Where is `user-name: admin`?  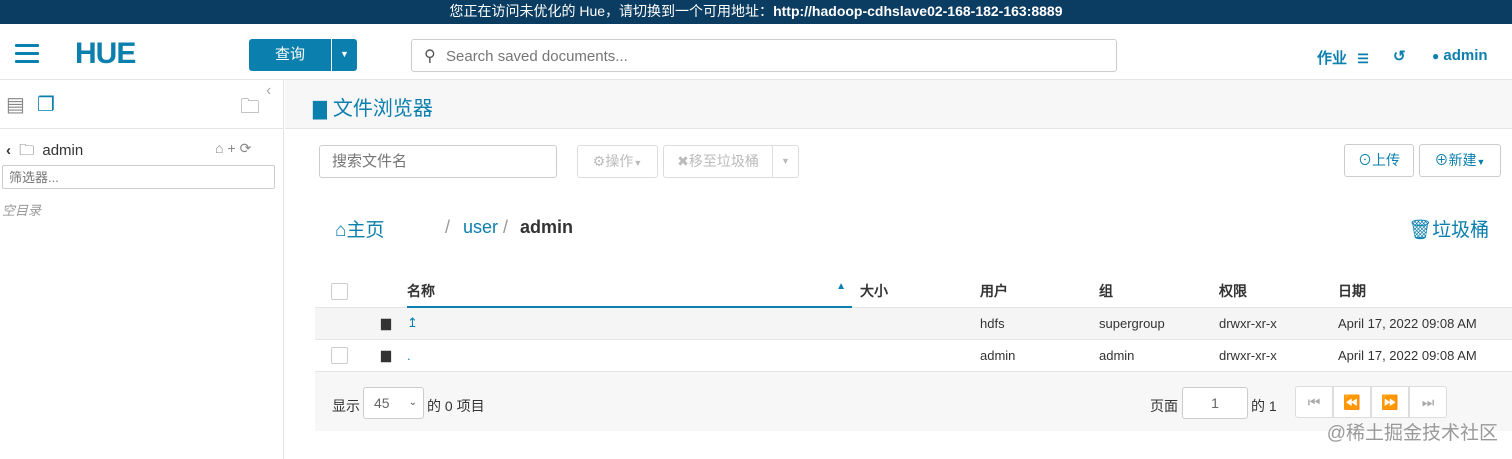 user-name: admin is located at coordinates (1465, 55).